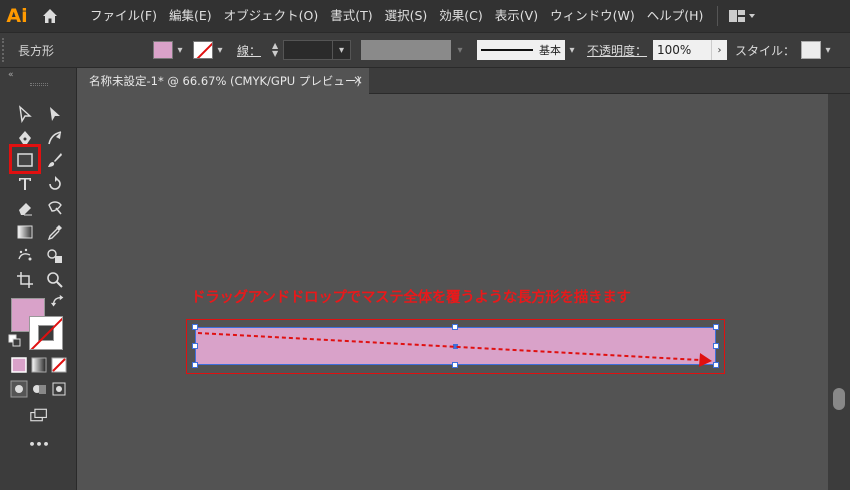 The image size is (850, 490). What do you see at coordinates (271, 16) in the screenshot?
I see `menu-object: オブジェクト(O)` at bounding box center [271, 16].